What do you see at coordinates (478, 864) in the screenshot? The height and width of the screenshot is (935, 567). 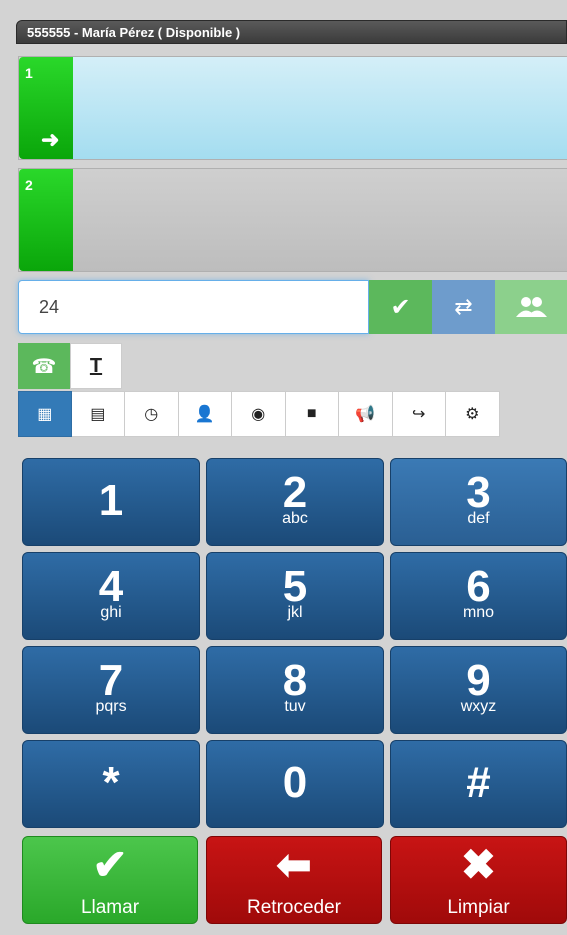 I see `close-icon: ✖` at bounding box center [478, 864].